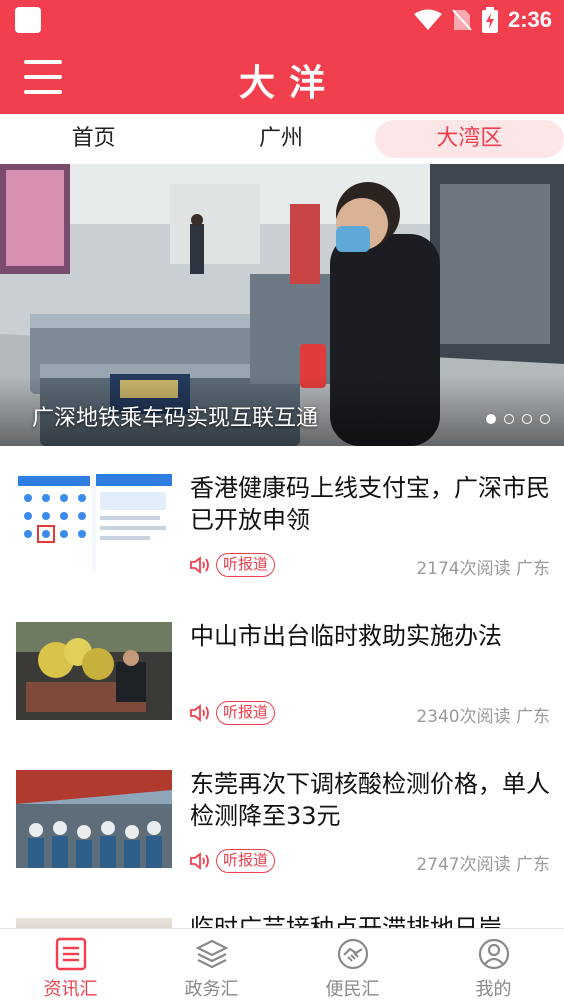 Image resolution: width=564 pixels, height=1002 pixels. I want to click on nav-services: 便民汇, so click(352, 965).